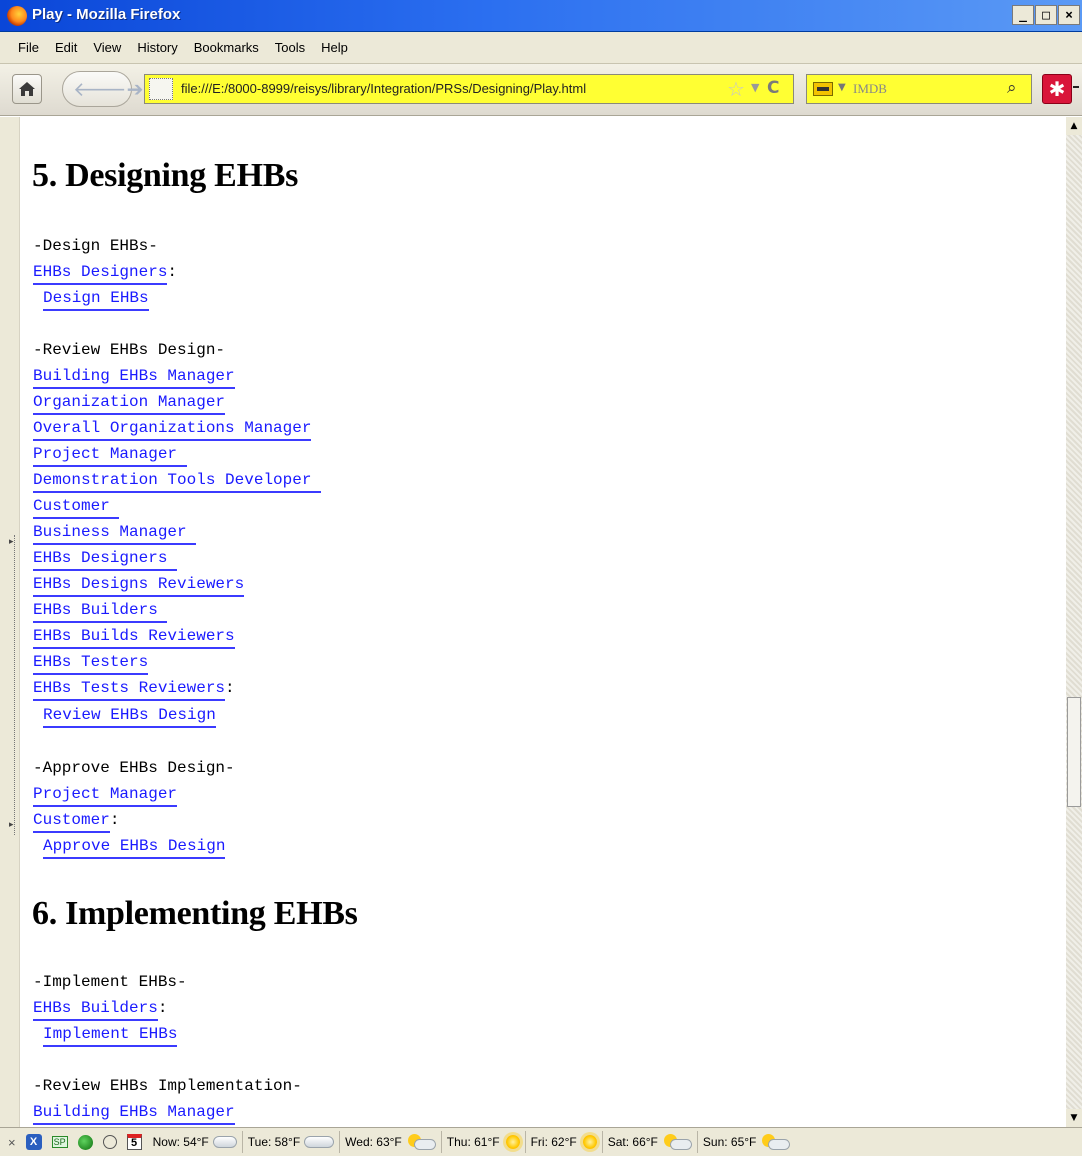 Image resolution: width=1082 pixels, height=1156 pixels. I want to click on scroll-up-button: ▲, so click(1074, 126).